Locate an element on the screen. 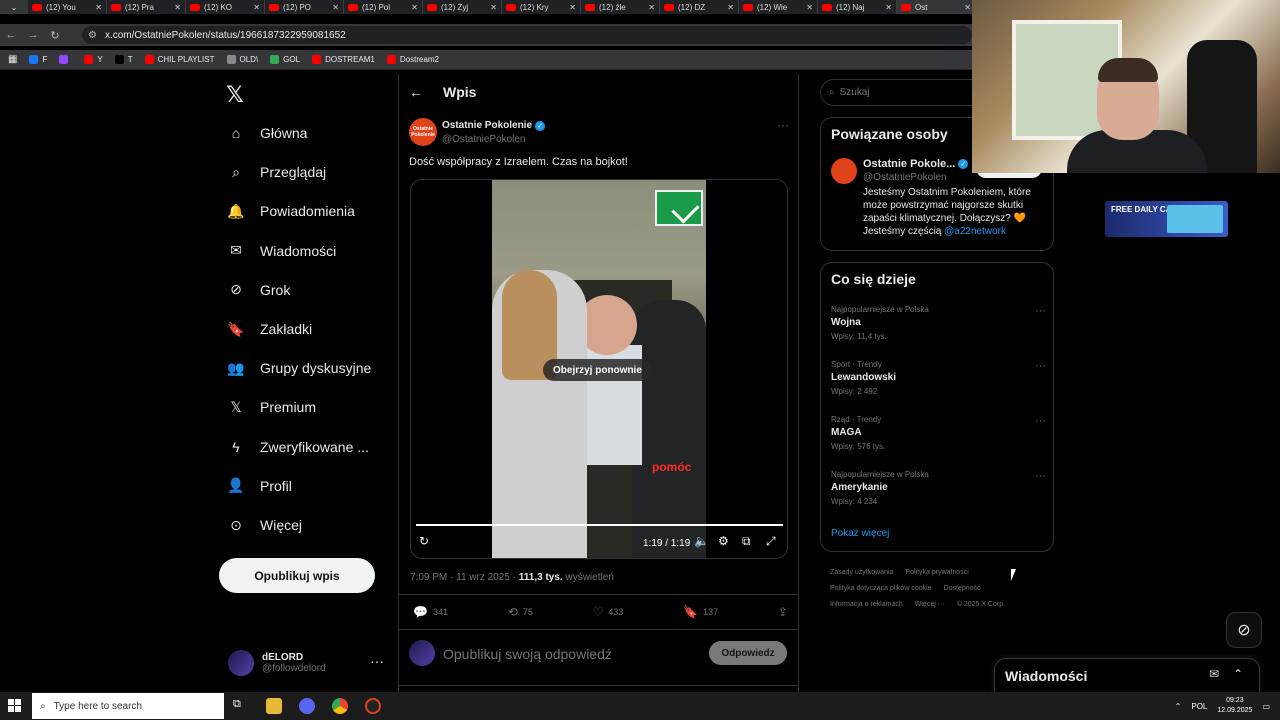 The width and height of the screenshot is (1280, 720). footer-link: Polityka dotycząca plików cookie is located at coordinates (881, 588).